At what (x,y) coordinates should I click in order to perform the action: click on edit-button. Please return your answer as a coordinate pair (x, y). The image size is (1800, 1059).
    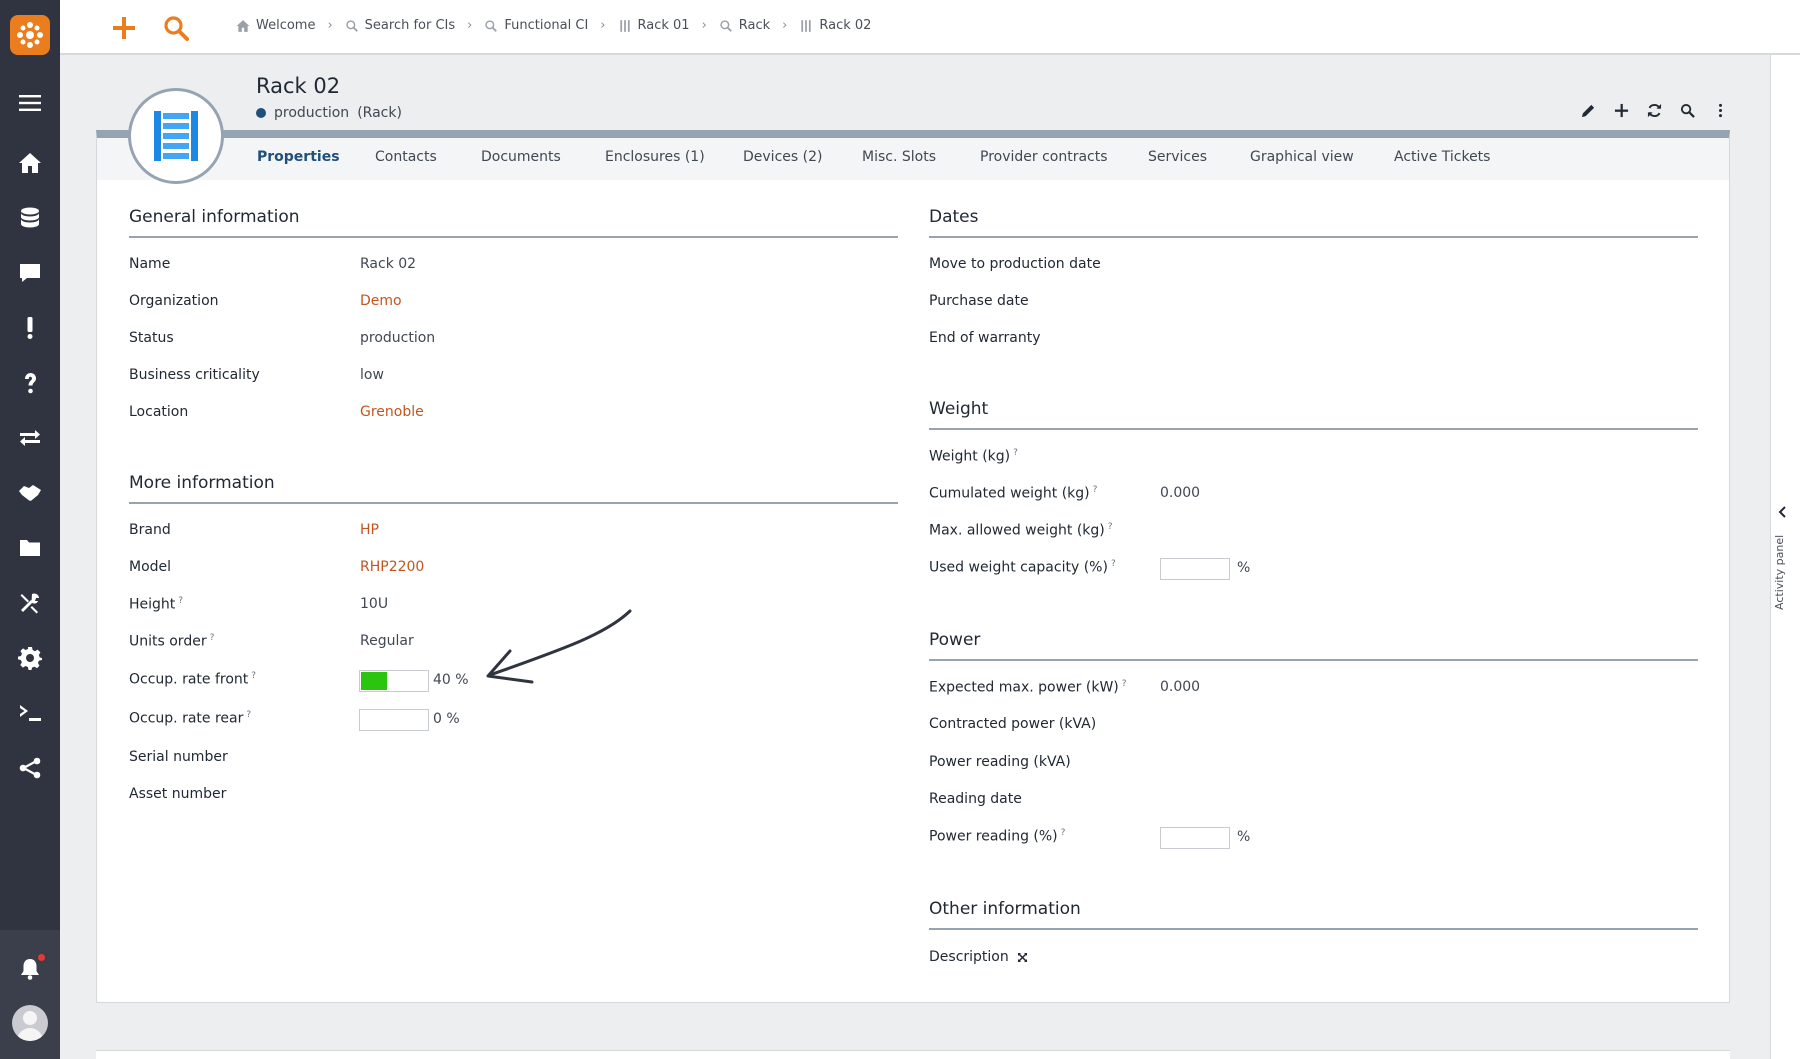
    Looking at the image, I should click on (1588, 110).